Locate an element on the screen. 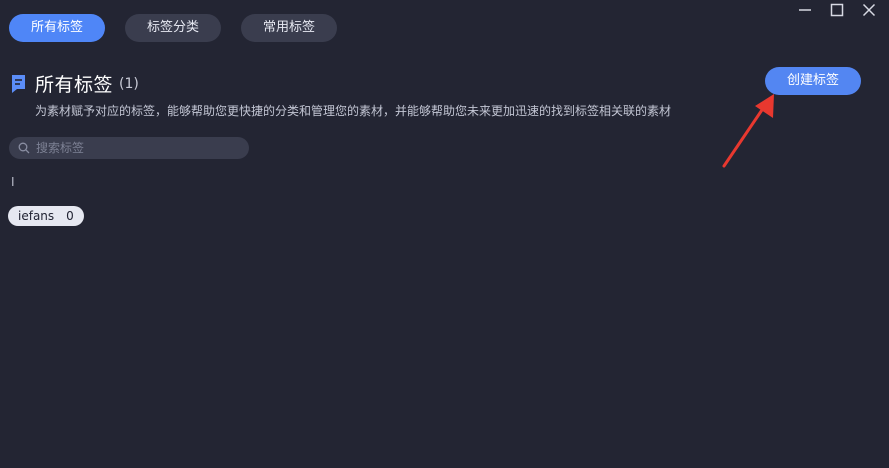 The width and height of the screenshot is (889, 468). maximize-icon is located at coordinates (837, 10).